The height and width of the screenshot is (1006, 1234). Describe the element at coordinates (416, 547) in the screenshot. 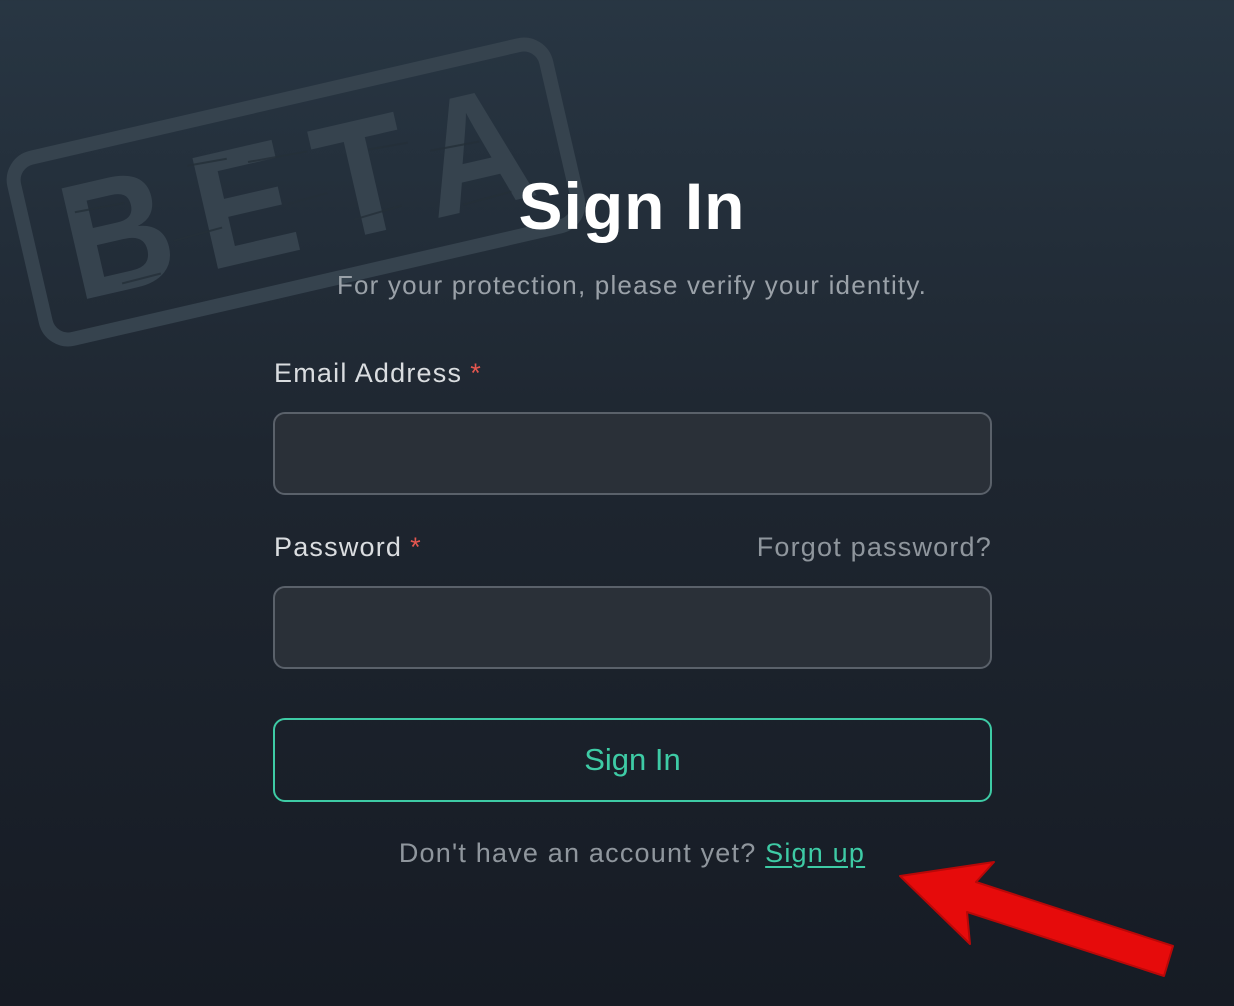

I see `password-required-mark: *` at that location.